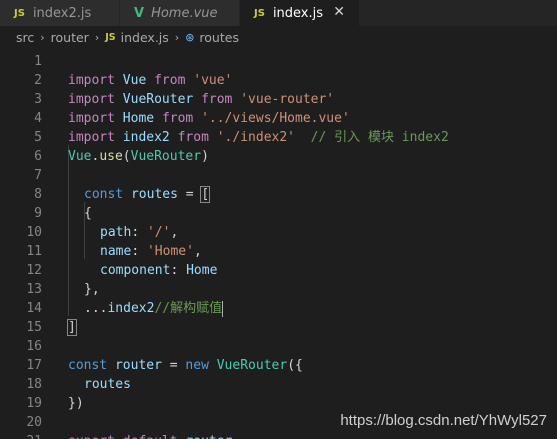 The width and height of the screenshot is (557, 439). Describe the element at coordinates (34, 308) in the screenshot. I see `line-number: 14` at that location.